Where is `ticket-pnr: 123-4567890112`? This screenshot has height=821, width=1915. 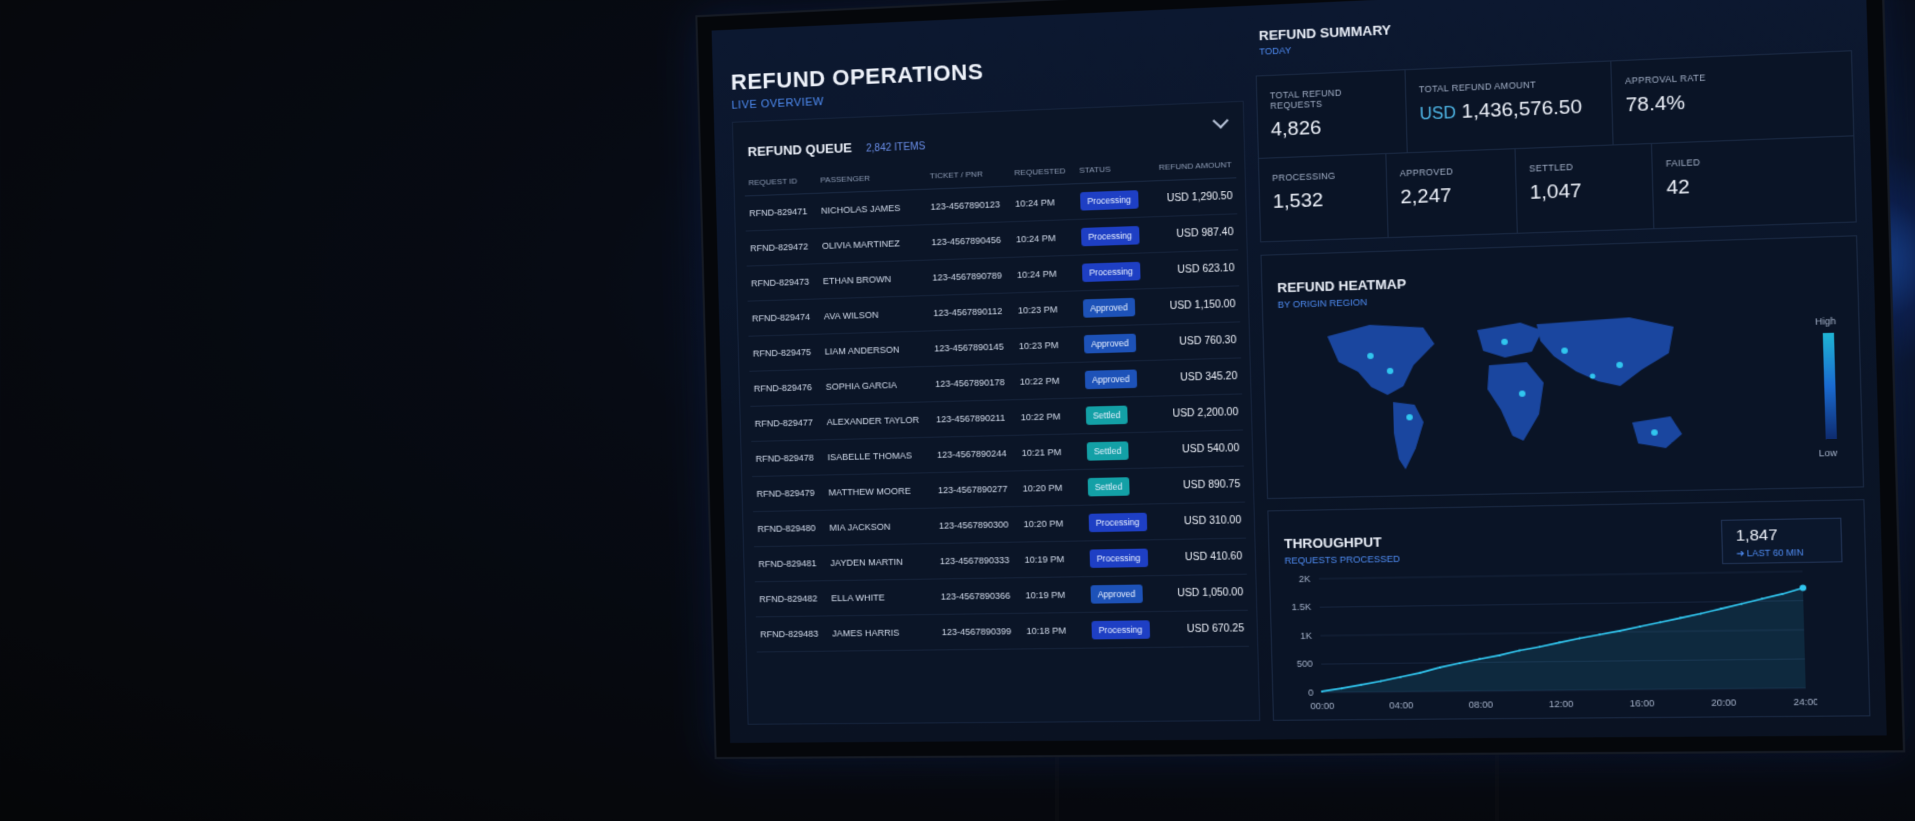
ticket-pnr: 123-4567890112 is located at coordinates (971, 311).